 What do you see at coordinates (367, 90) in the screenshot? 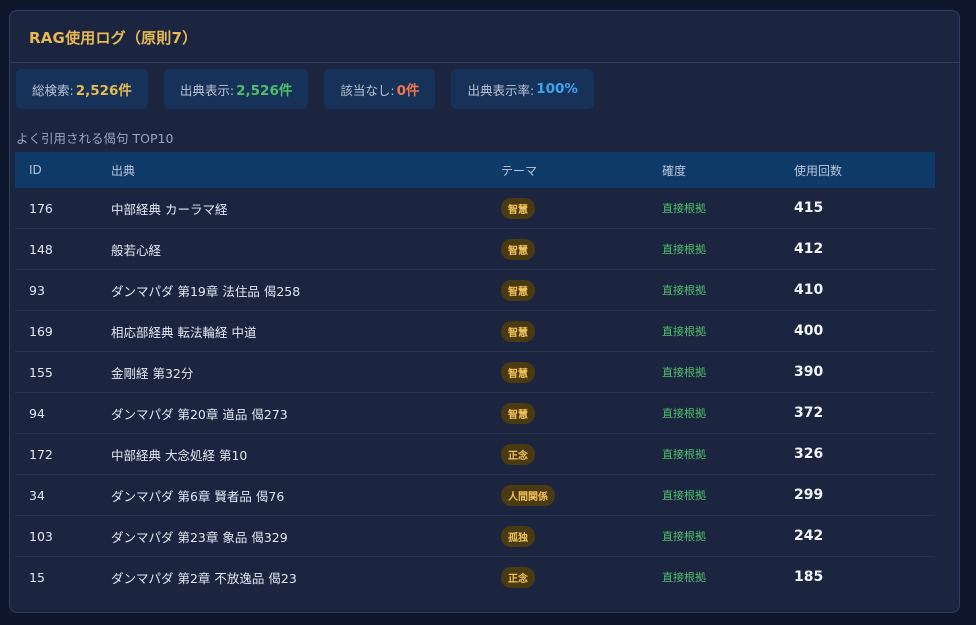
I see `stat-label: 該当なし:` at bounding box center [367, 90].